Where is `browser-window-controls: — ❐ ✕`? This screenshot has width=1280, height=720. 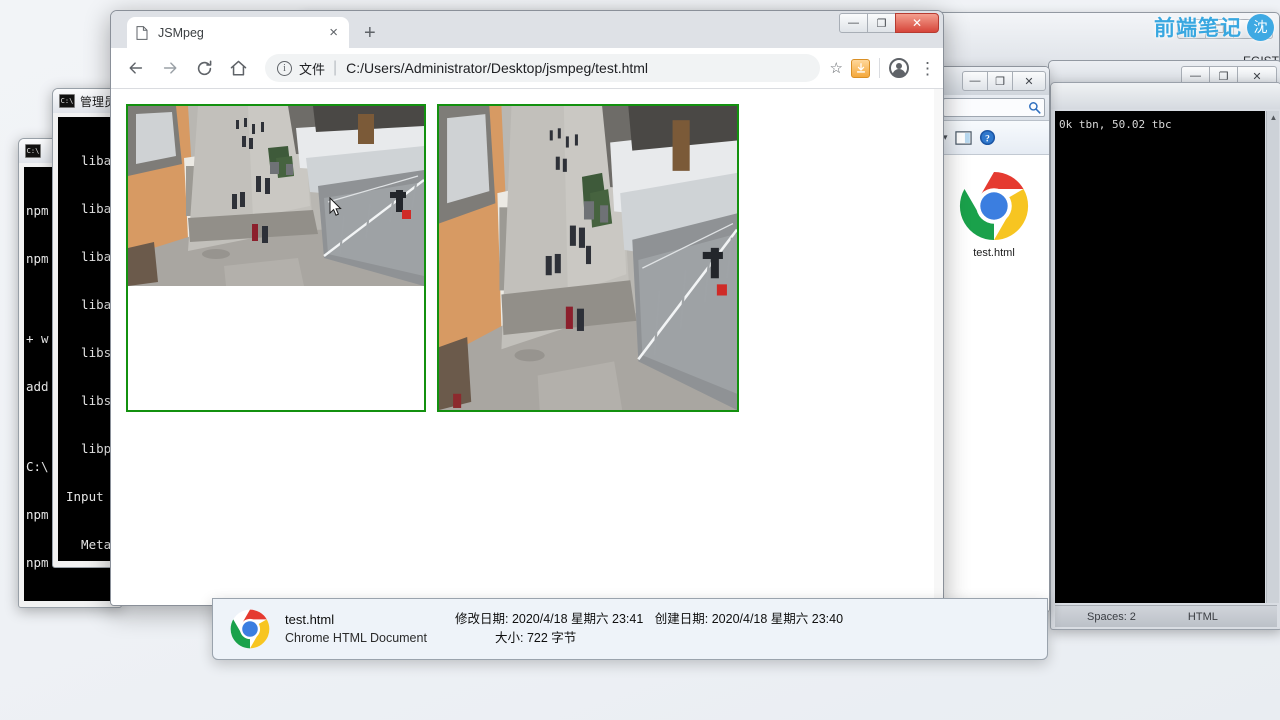
browser-window-controls: — ❐ ✕ is located at coordinates (889, 23).